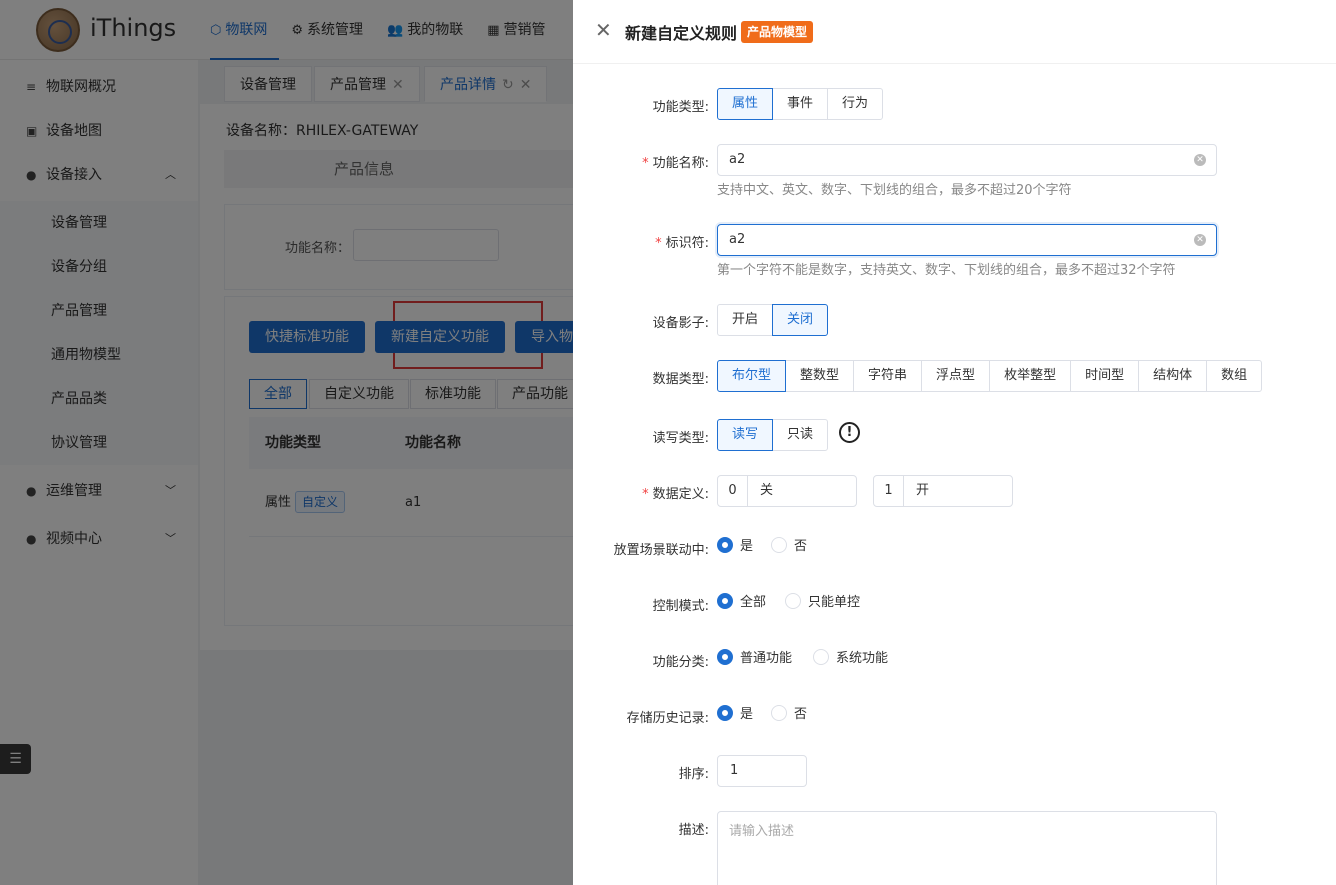  What do you see at coordinates (1234, 376) in the screenshot?
I see `data-type-array: 数组` at bounding box center [1234, 376].